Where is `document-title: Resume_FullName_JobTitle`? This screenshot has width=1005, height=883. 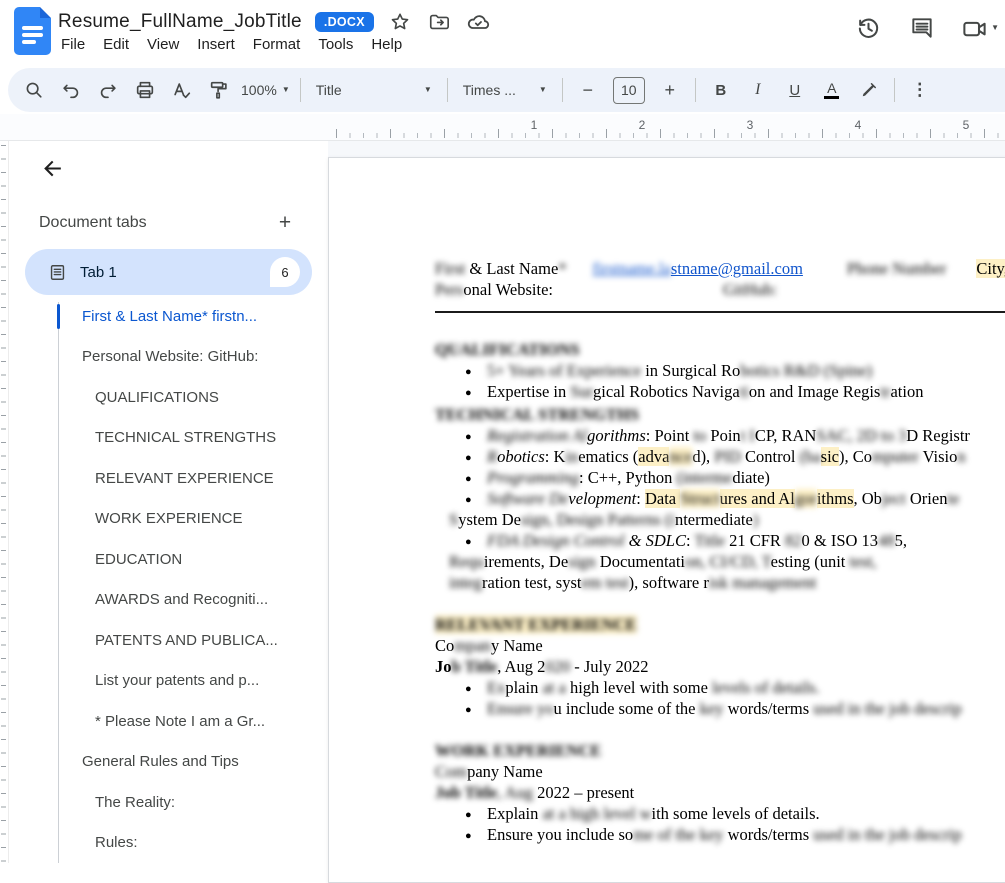 document-title: Resume_FullName_JobTitle is located at coordinates (180, 22).